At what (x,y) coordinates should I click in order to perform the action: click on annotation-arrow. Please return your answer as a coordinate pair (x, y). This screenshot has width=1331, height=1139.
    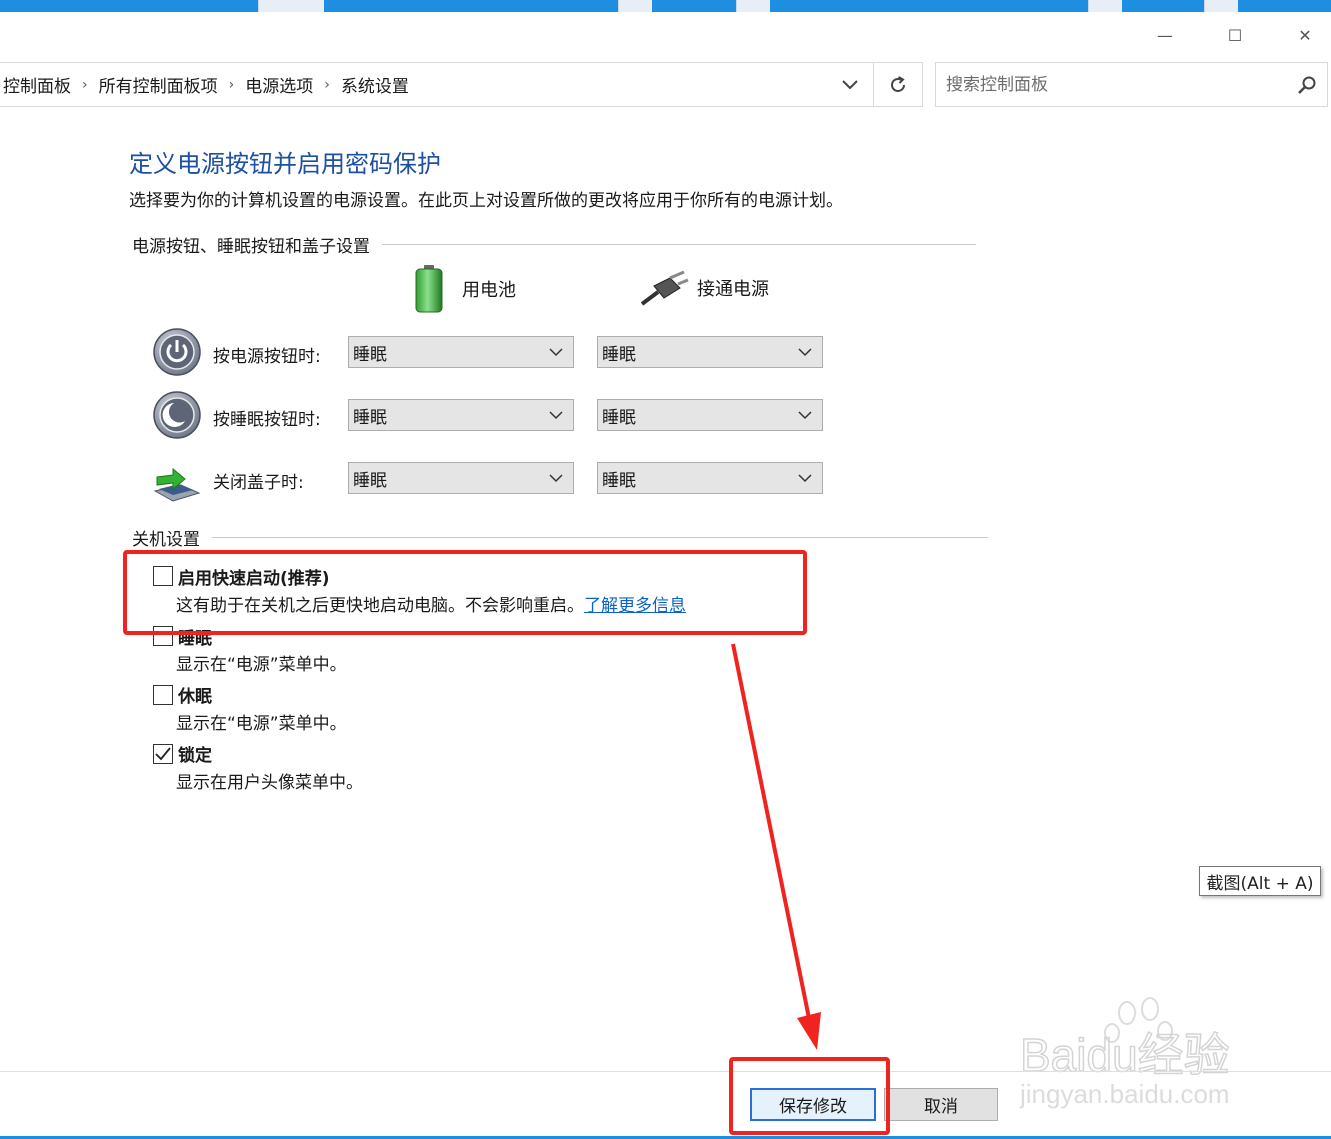
    Looking at the image, I should click on (776, 846).